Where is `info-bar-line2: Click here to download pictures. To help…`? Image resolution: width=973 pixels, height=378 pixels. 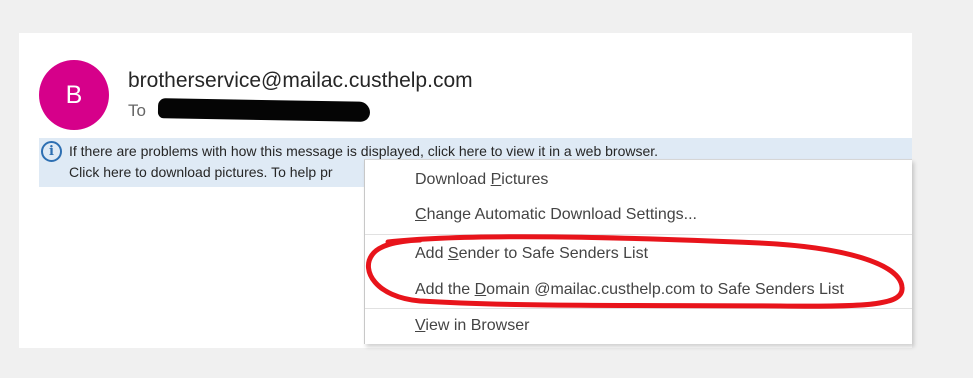
info-bar-line2: Click here to download pictures. To help… is located at coordinates (201, 172).